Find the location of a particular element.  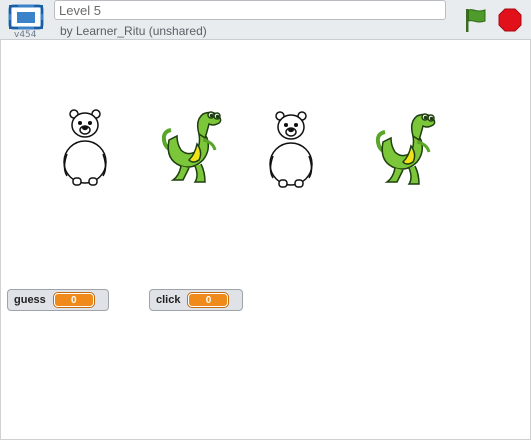

variable-monitor-click: click 0 is located at coordinates (196, 300).